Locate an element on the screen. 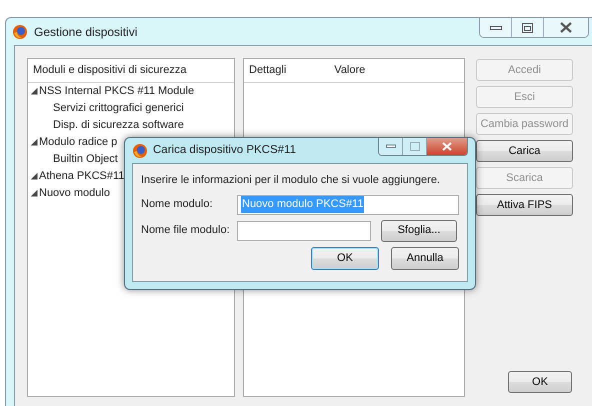 This screenshot has height=406, width=592. side-button: Carica is located at coordinates (524, 151).